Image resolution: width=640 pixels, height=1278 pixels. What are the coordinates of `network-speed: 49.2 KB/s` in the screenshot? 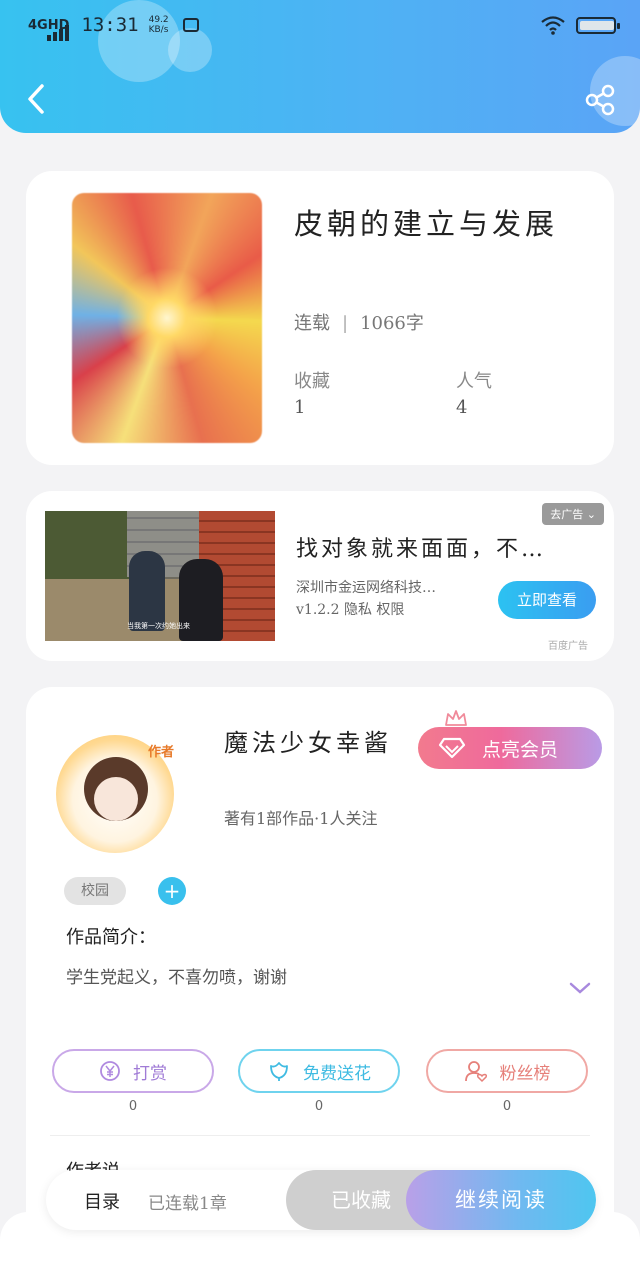 It's located at (159, 25).